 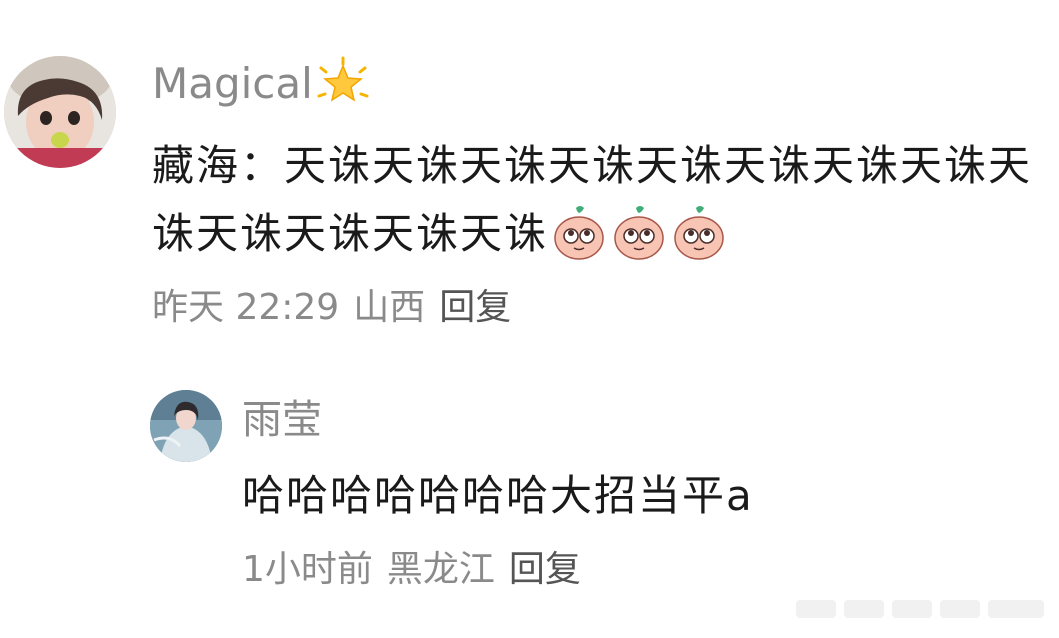 What do you see at coordinates (389, 307) in the screenshot?
I see `comment-location: 山西` at bounding box center [389, 307].